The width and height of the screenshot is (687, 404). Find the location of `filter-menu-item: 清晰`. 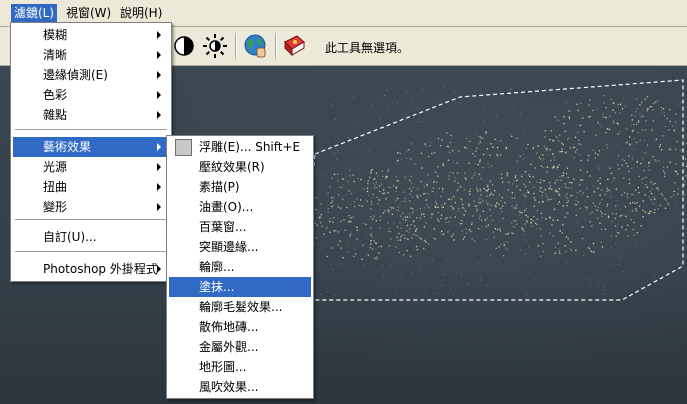

filter-menu-item: 清晰 is located at coordinates (91, 55).